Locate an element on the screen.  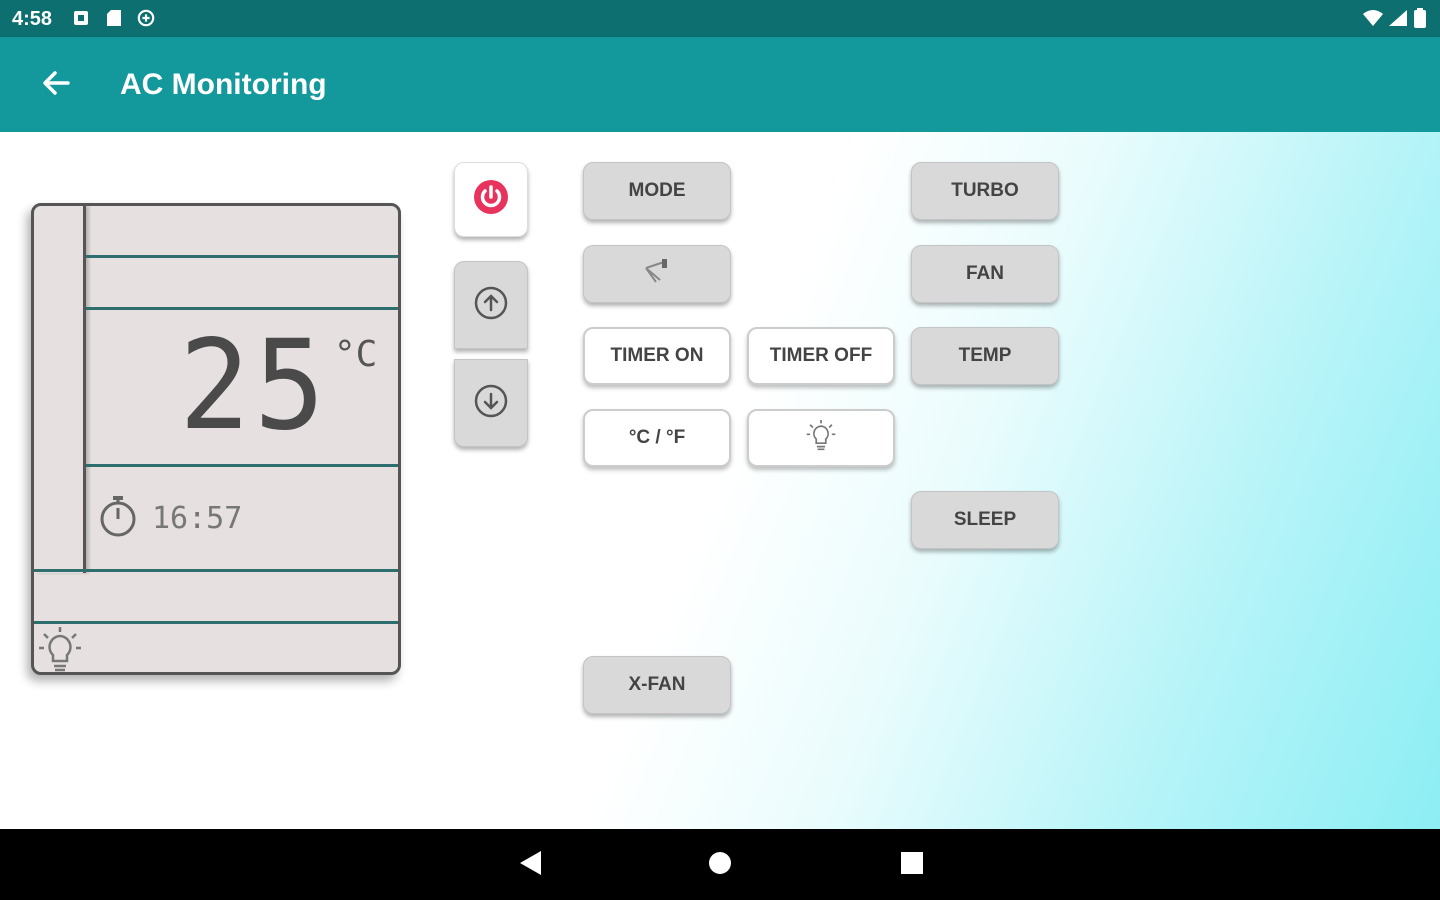
light-button is located at coordinates (821, 438).